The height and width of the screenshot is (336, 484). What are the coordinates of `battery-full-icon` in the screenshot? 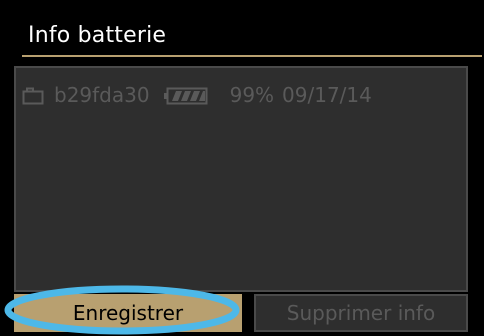 It's located at (185, 95).